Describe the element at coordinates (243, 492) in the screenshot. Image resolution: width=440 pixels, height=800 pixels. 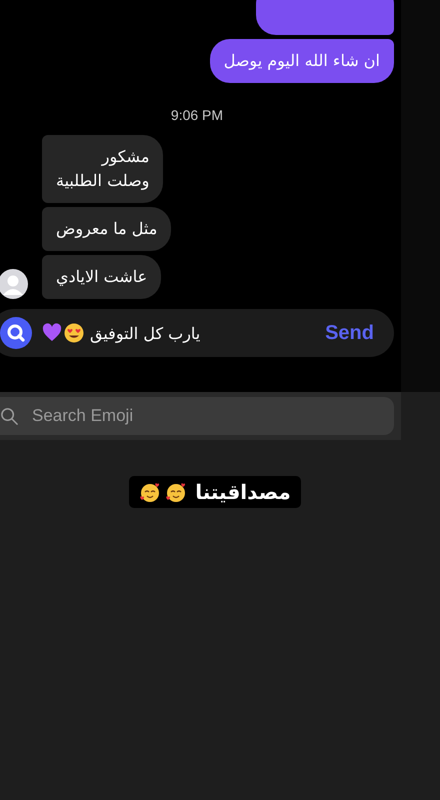
I see `caption-text: مصداقيتنا` at that location.